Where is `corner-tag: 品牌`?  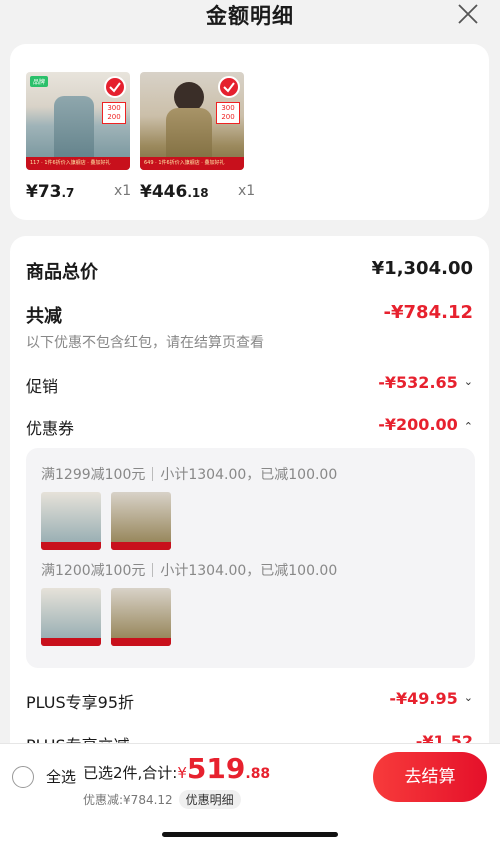 corner-tag: 品牌 is located at coordinates (39, 81).